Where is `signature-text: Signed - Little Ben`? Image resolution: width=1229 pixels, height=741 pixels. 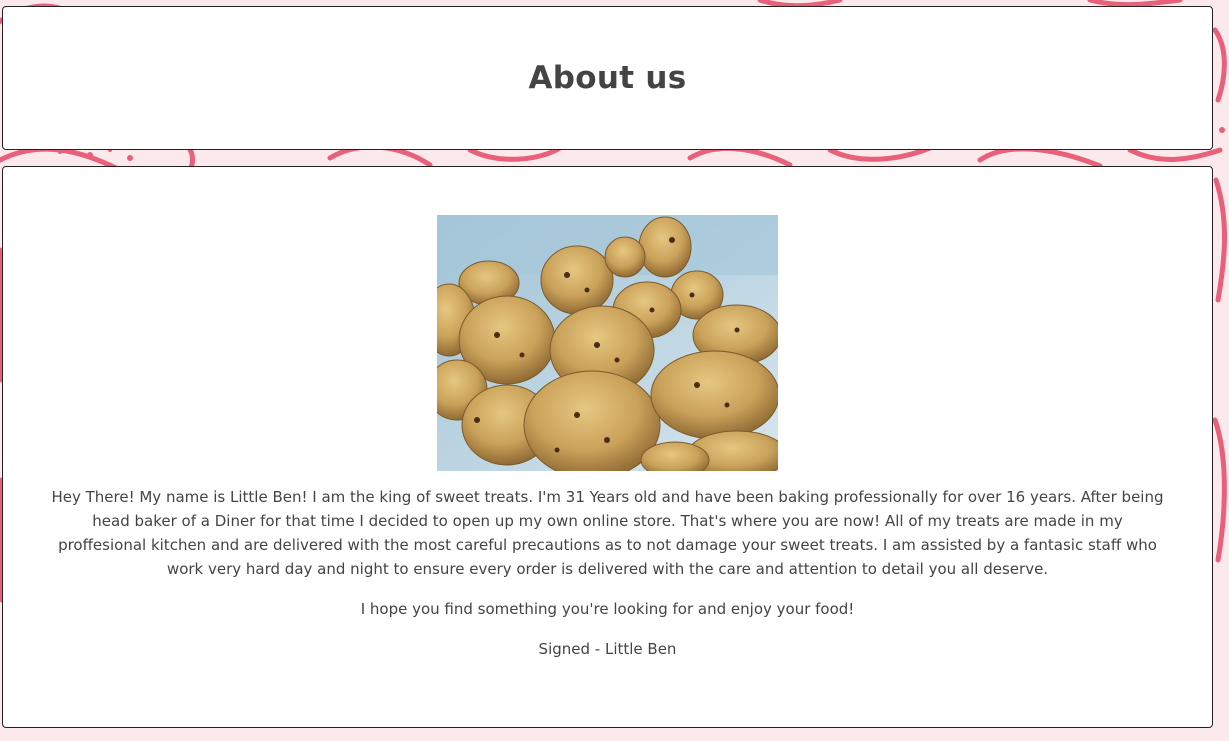
signature-text: Signed - Little Ben is located at coordinates (607, 649).